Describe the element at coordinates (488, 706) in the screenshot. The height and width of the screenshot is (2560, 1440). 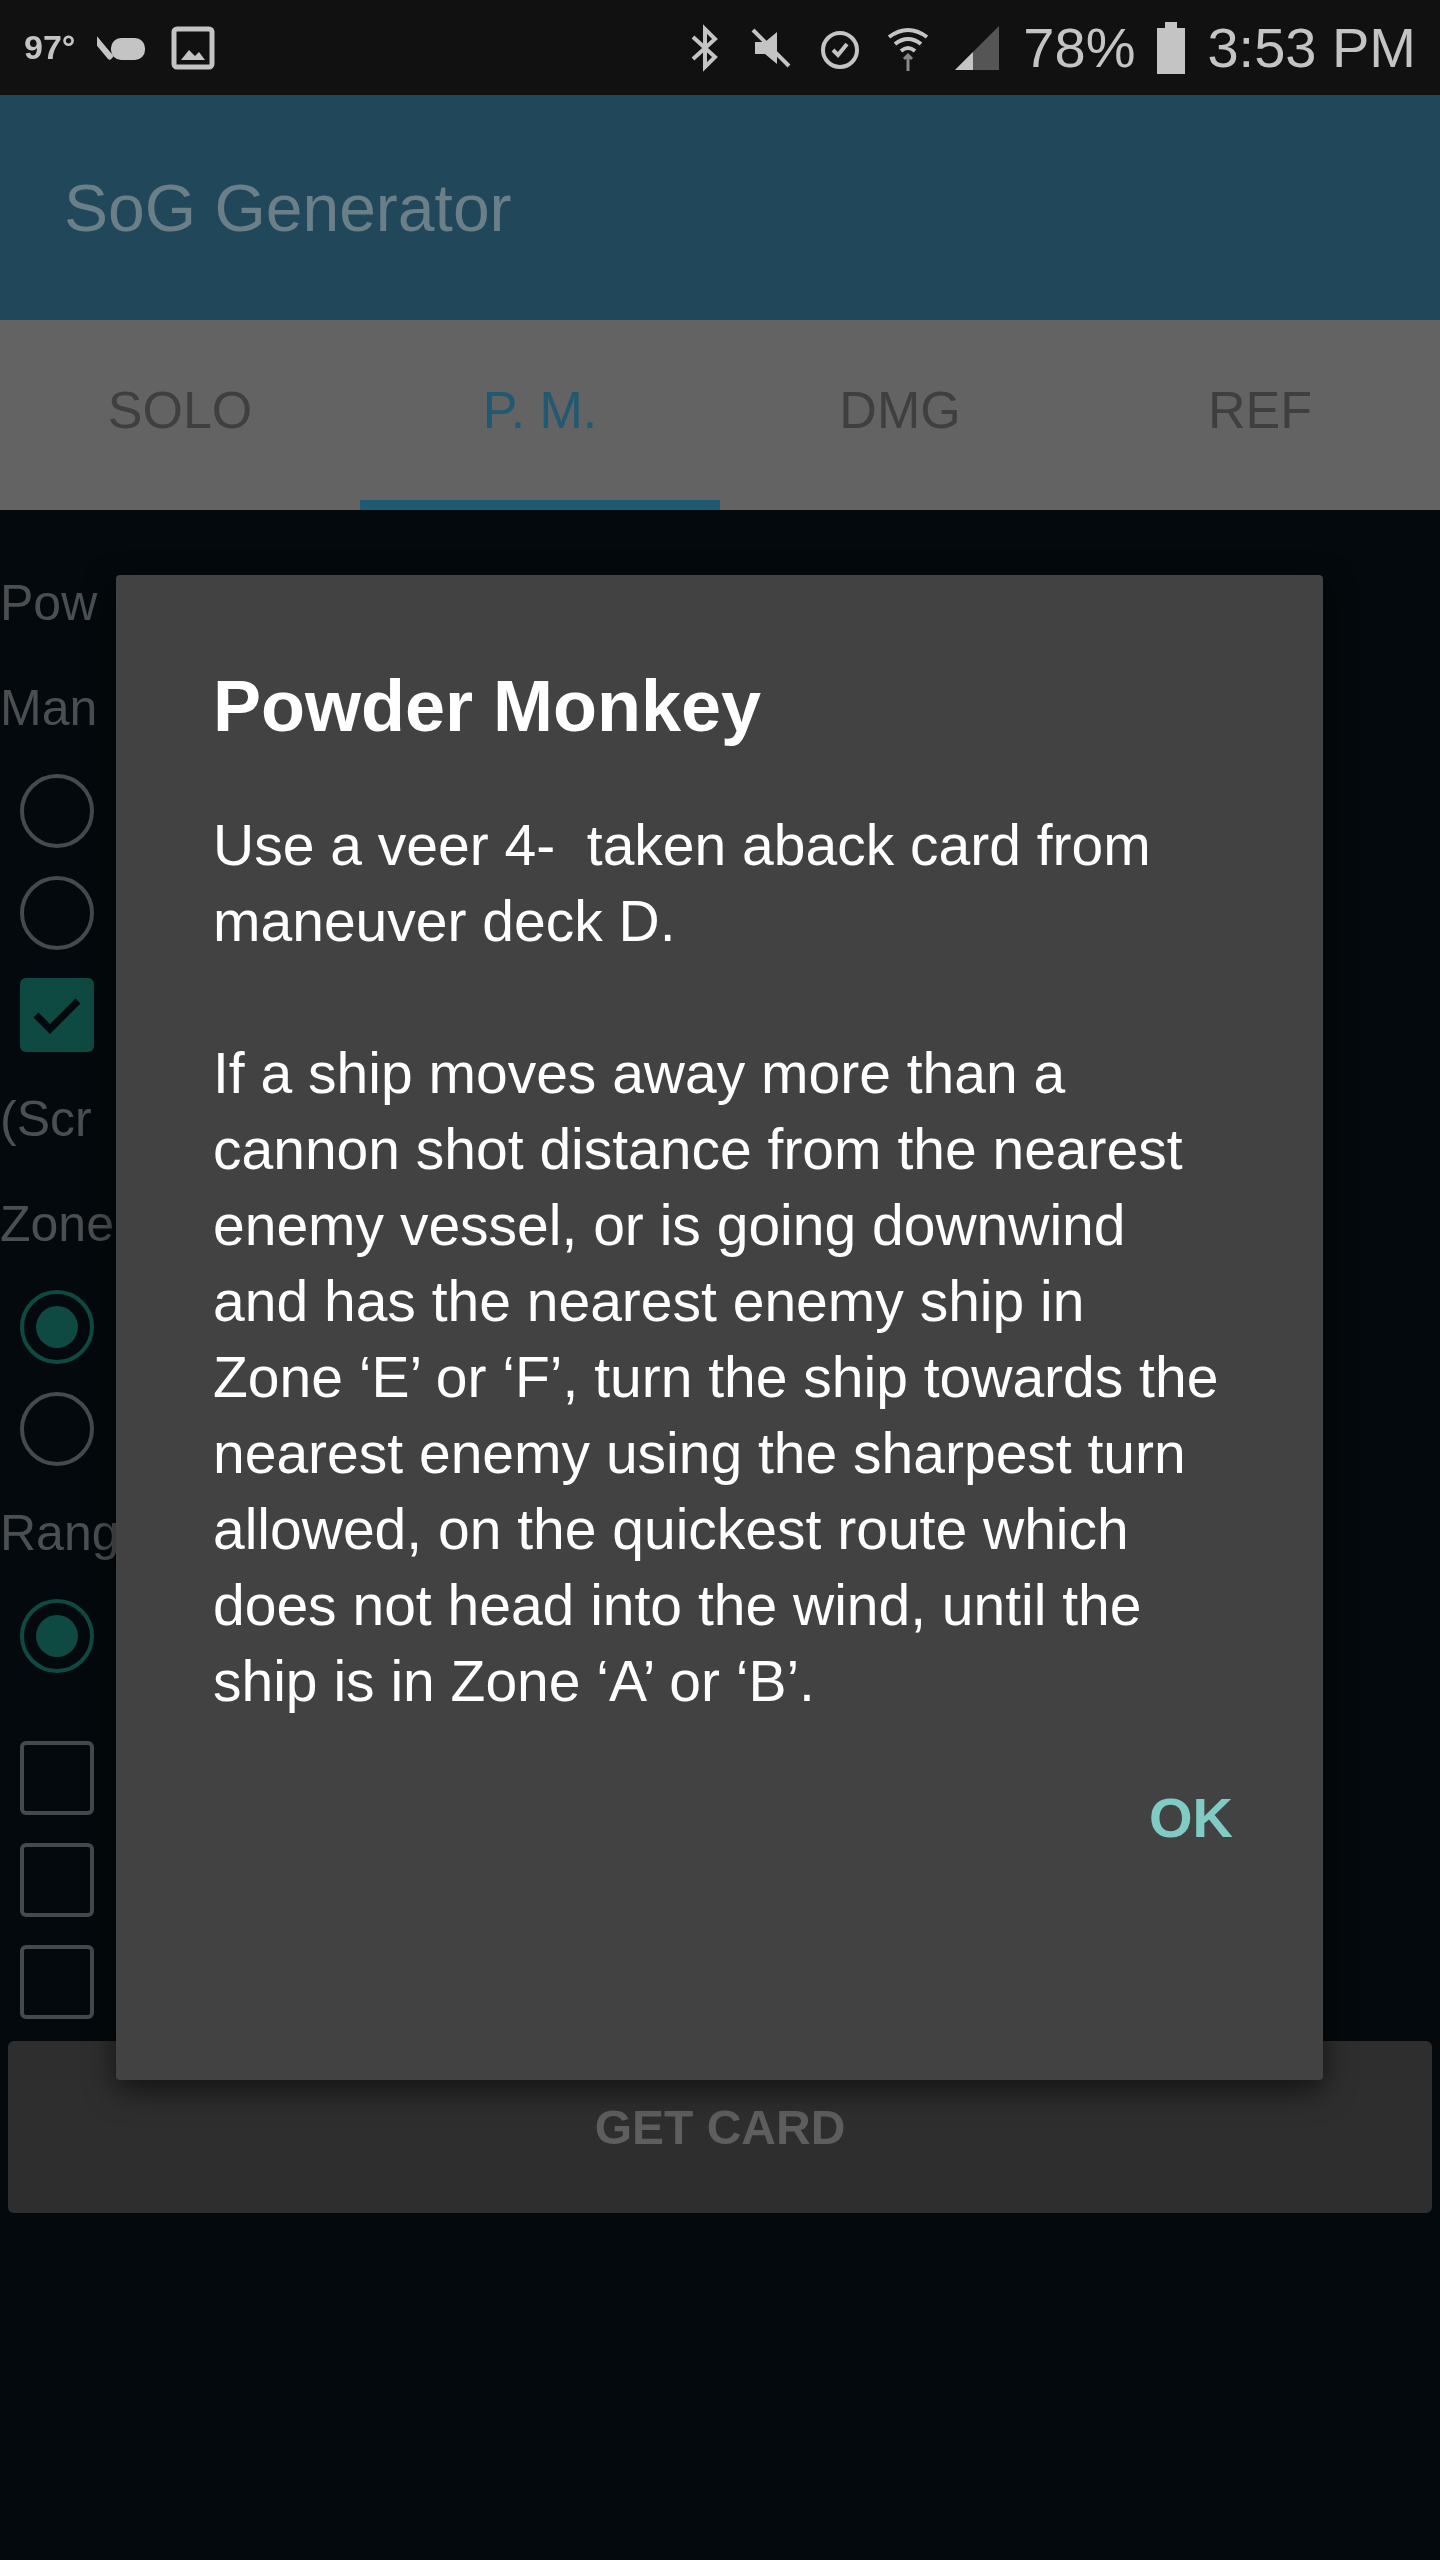
I see `dialog-title: Powder Monkey` at that location.